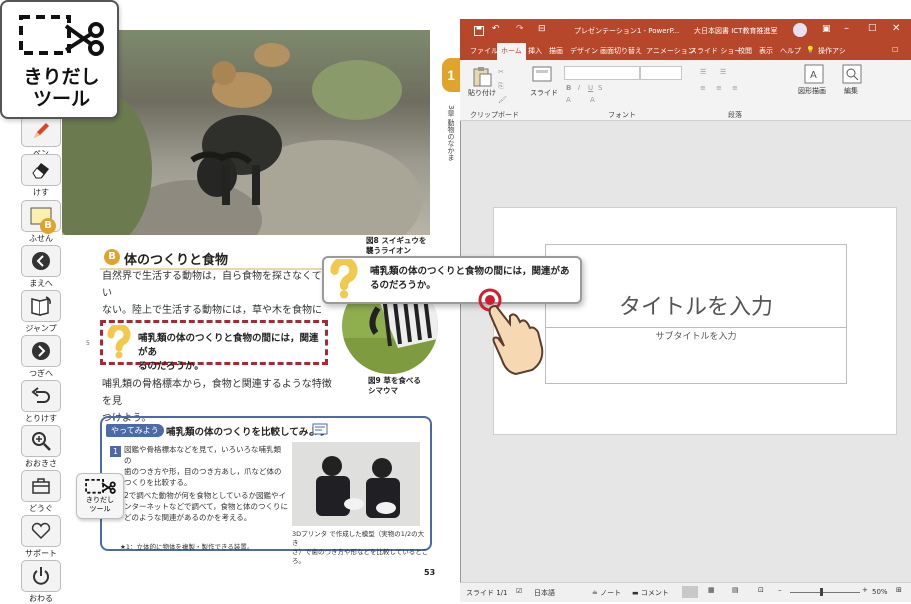  What do you see at coordinates (832, 51) in the screenshot?
I see `tell-me-search: 操作アシ` at bounding box center [832, 51].